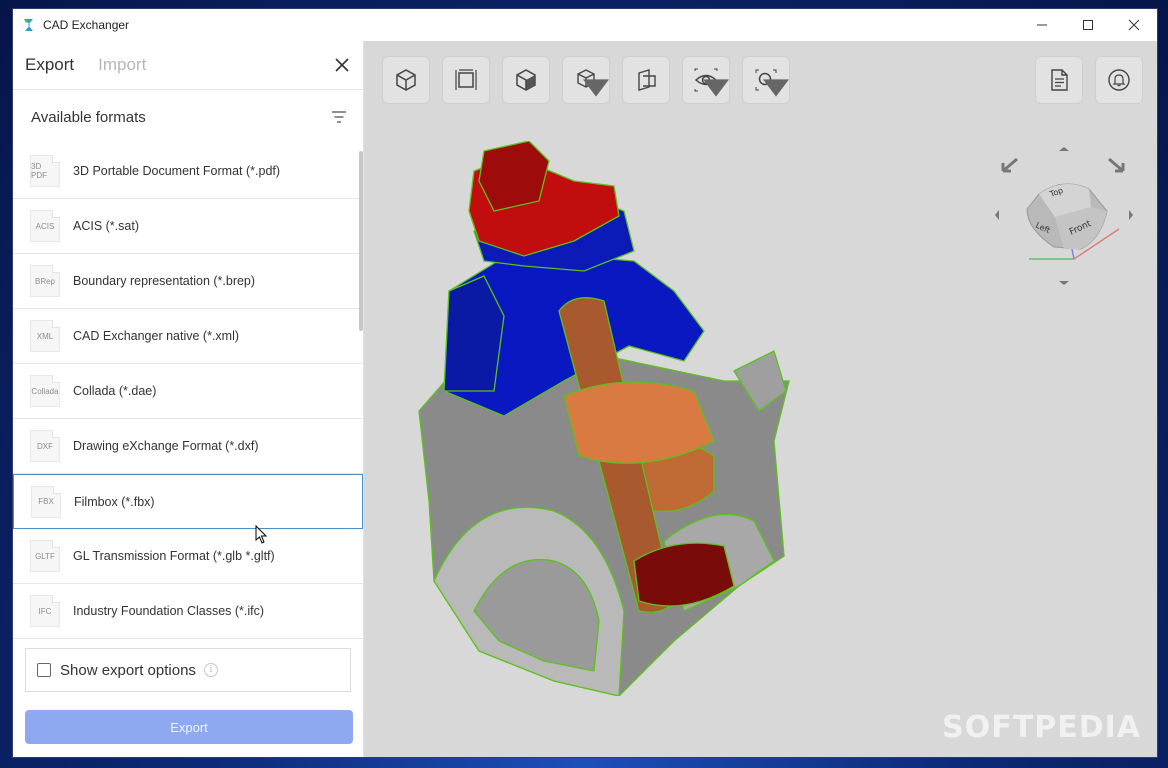 This screenshot has width=1168, height=768. I want to click on panel-tabs: Export Import, so click(188, 65).